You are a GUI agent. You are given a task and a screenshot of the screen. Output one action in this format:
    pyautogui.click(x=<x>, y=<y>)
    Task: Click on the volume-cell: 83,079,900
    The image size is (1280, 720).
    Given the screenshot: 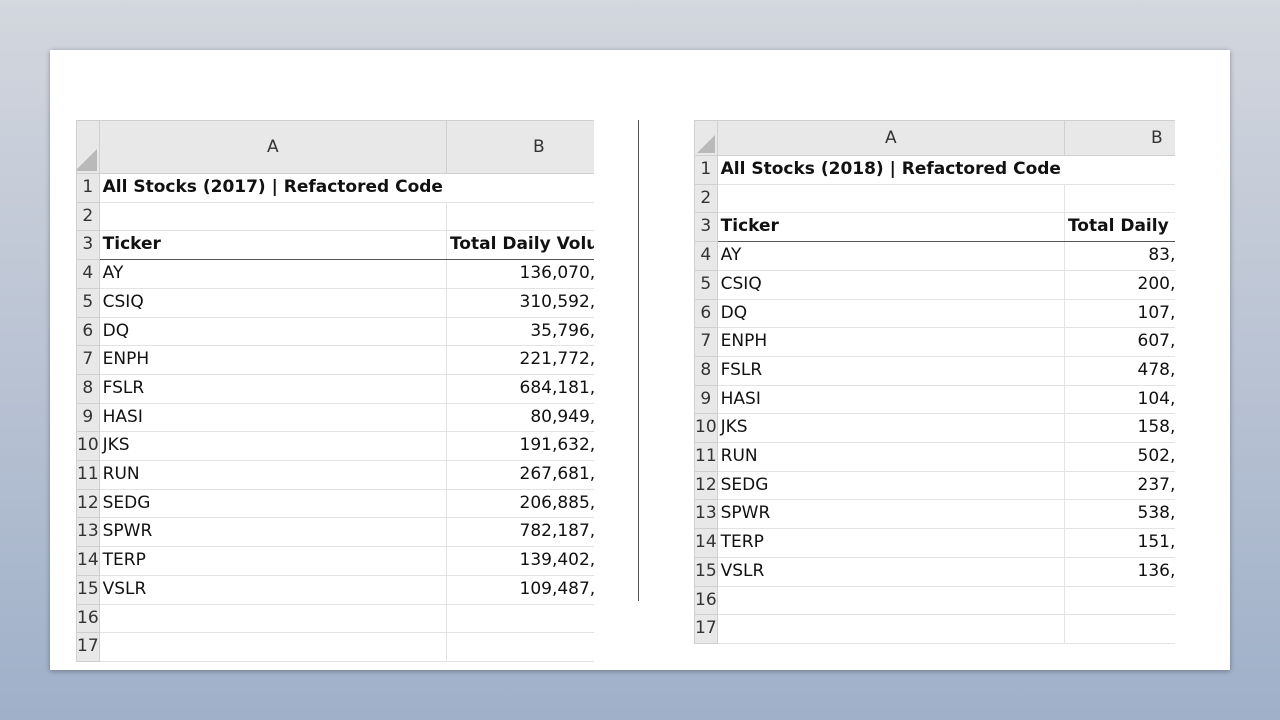 What is the action you would take?
    pyautogui.click(x=1119, y=256)
    